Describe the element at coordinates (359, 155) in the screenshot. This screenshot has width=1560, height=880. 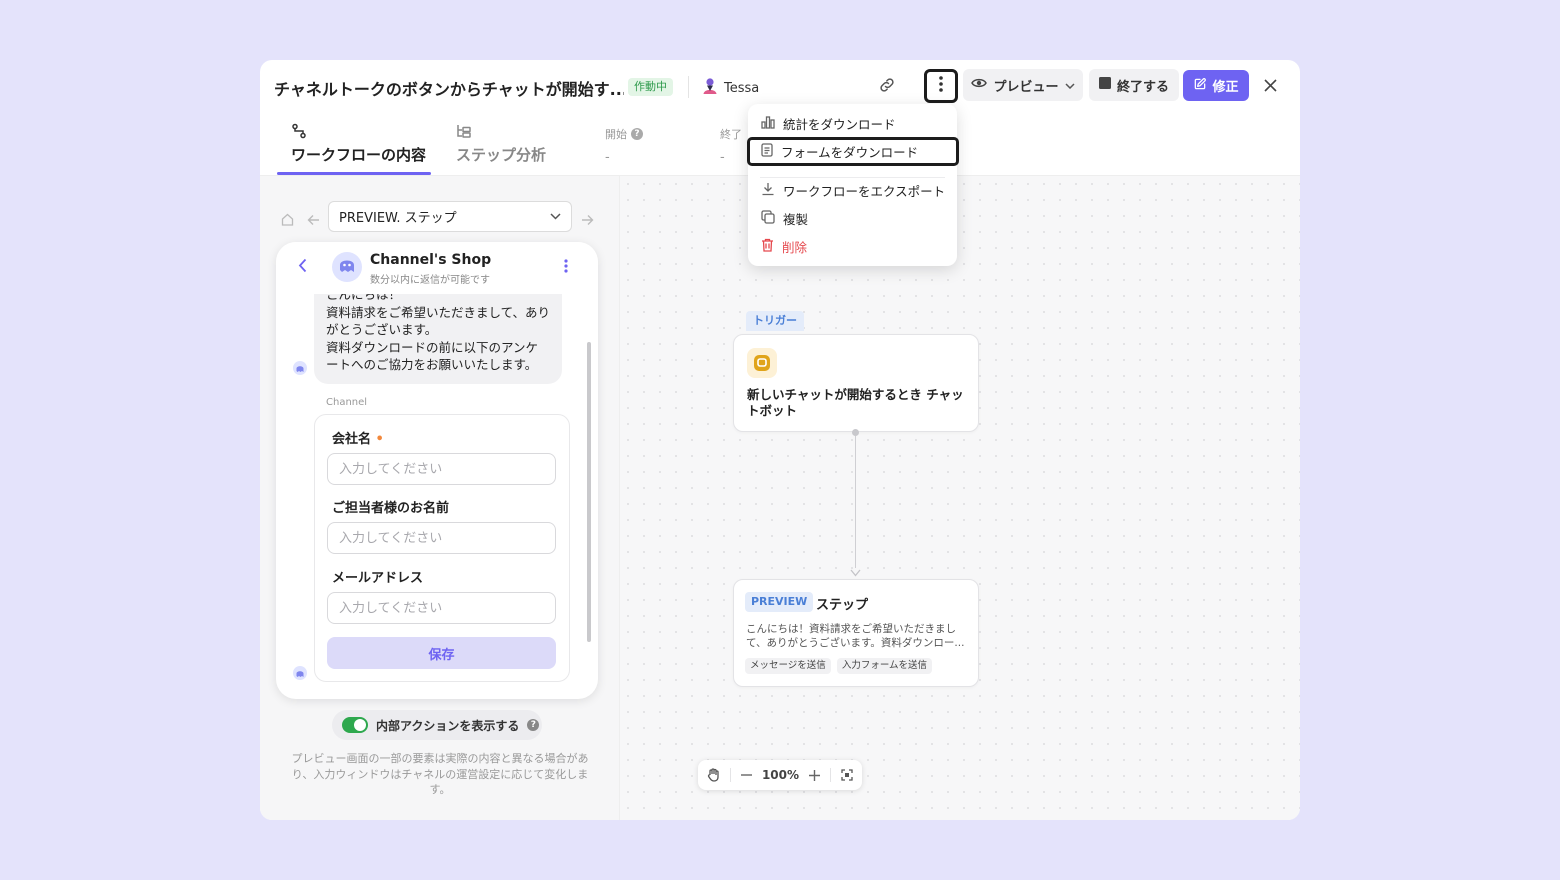
I see `tab-label: ワークフローの内容` at that location.